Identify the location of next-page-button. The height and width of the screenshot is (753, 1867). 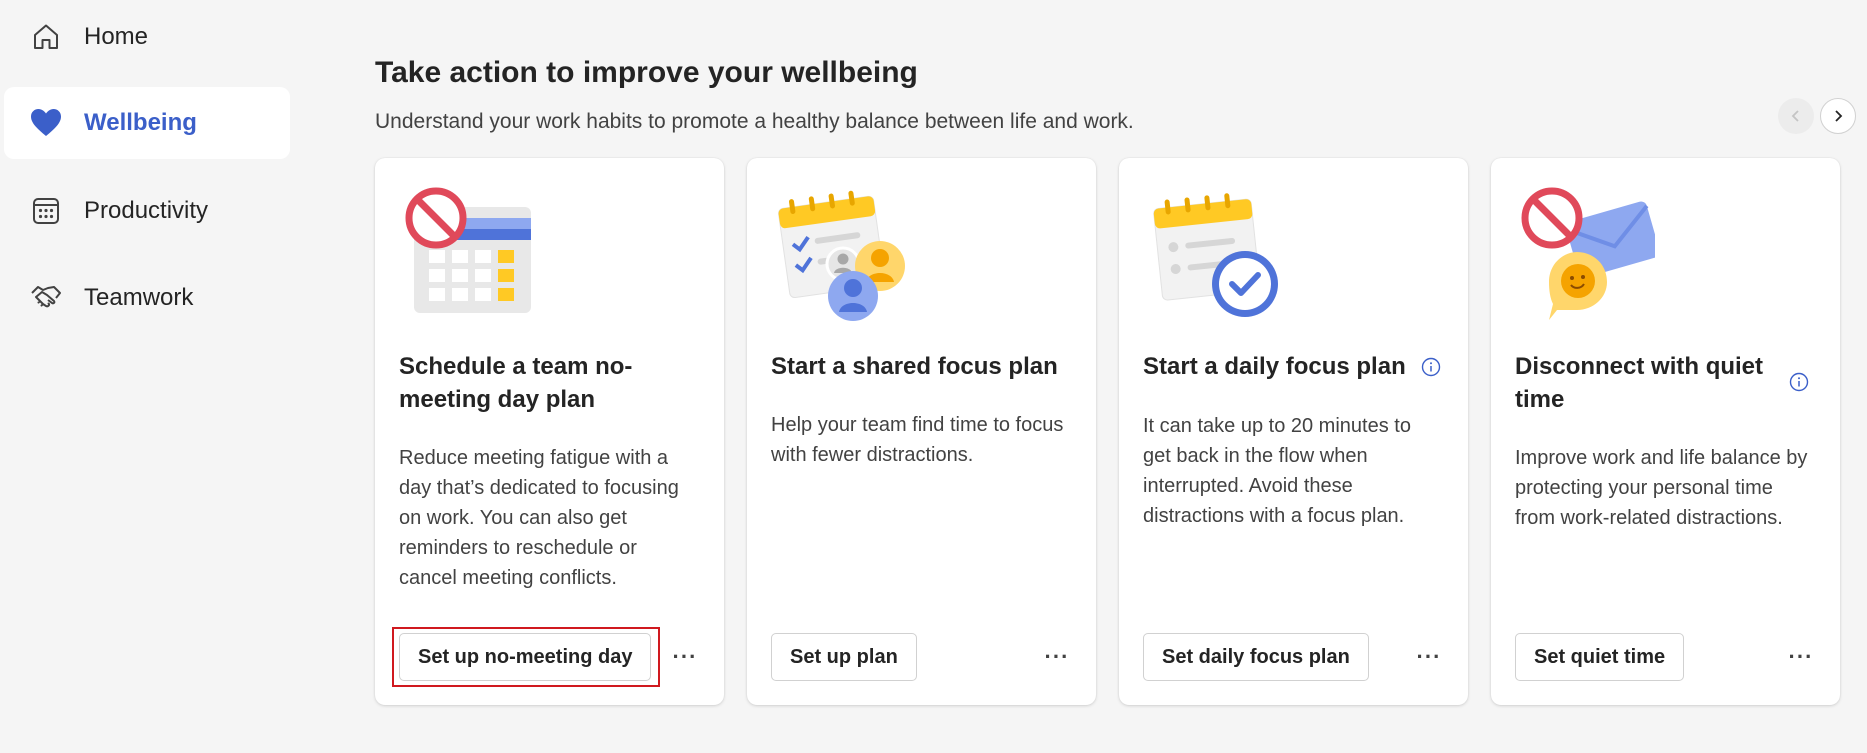
(1838, 116).